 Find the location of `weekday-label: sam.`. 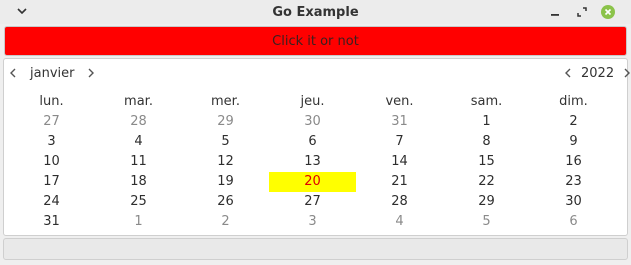

weekday-label: sam. is located at coordinates (486, 101).